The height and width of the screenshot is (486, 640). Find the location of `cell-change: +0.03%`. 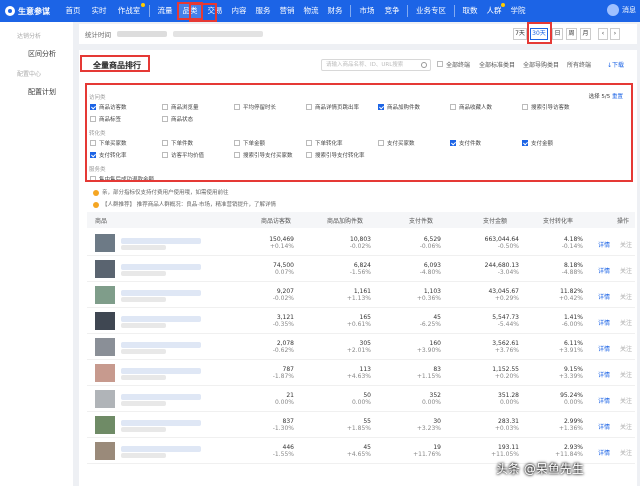

cell-change: +0.03% is located at coordinates (506, 428).